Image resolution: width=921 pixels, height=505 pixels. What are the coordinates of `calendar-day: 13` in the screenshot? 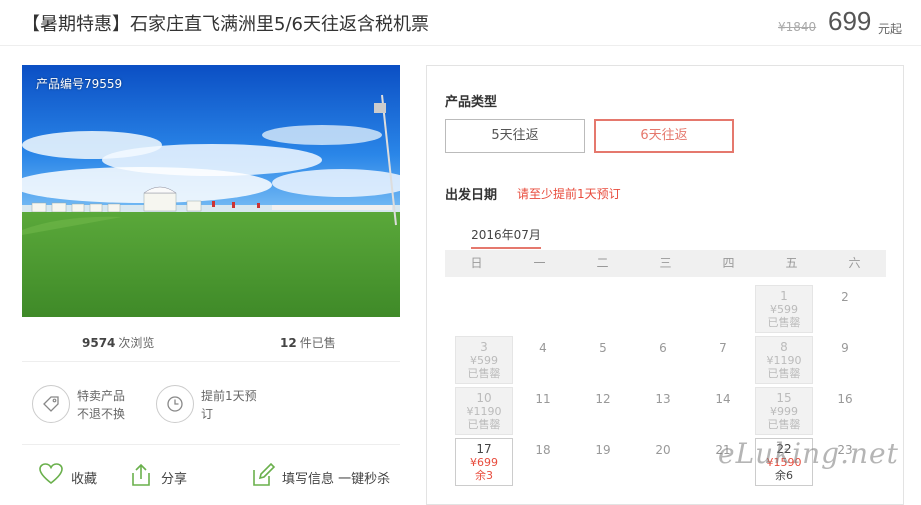 It's located at (663, 399).